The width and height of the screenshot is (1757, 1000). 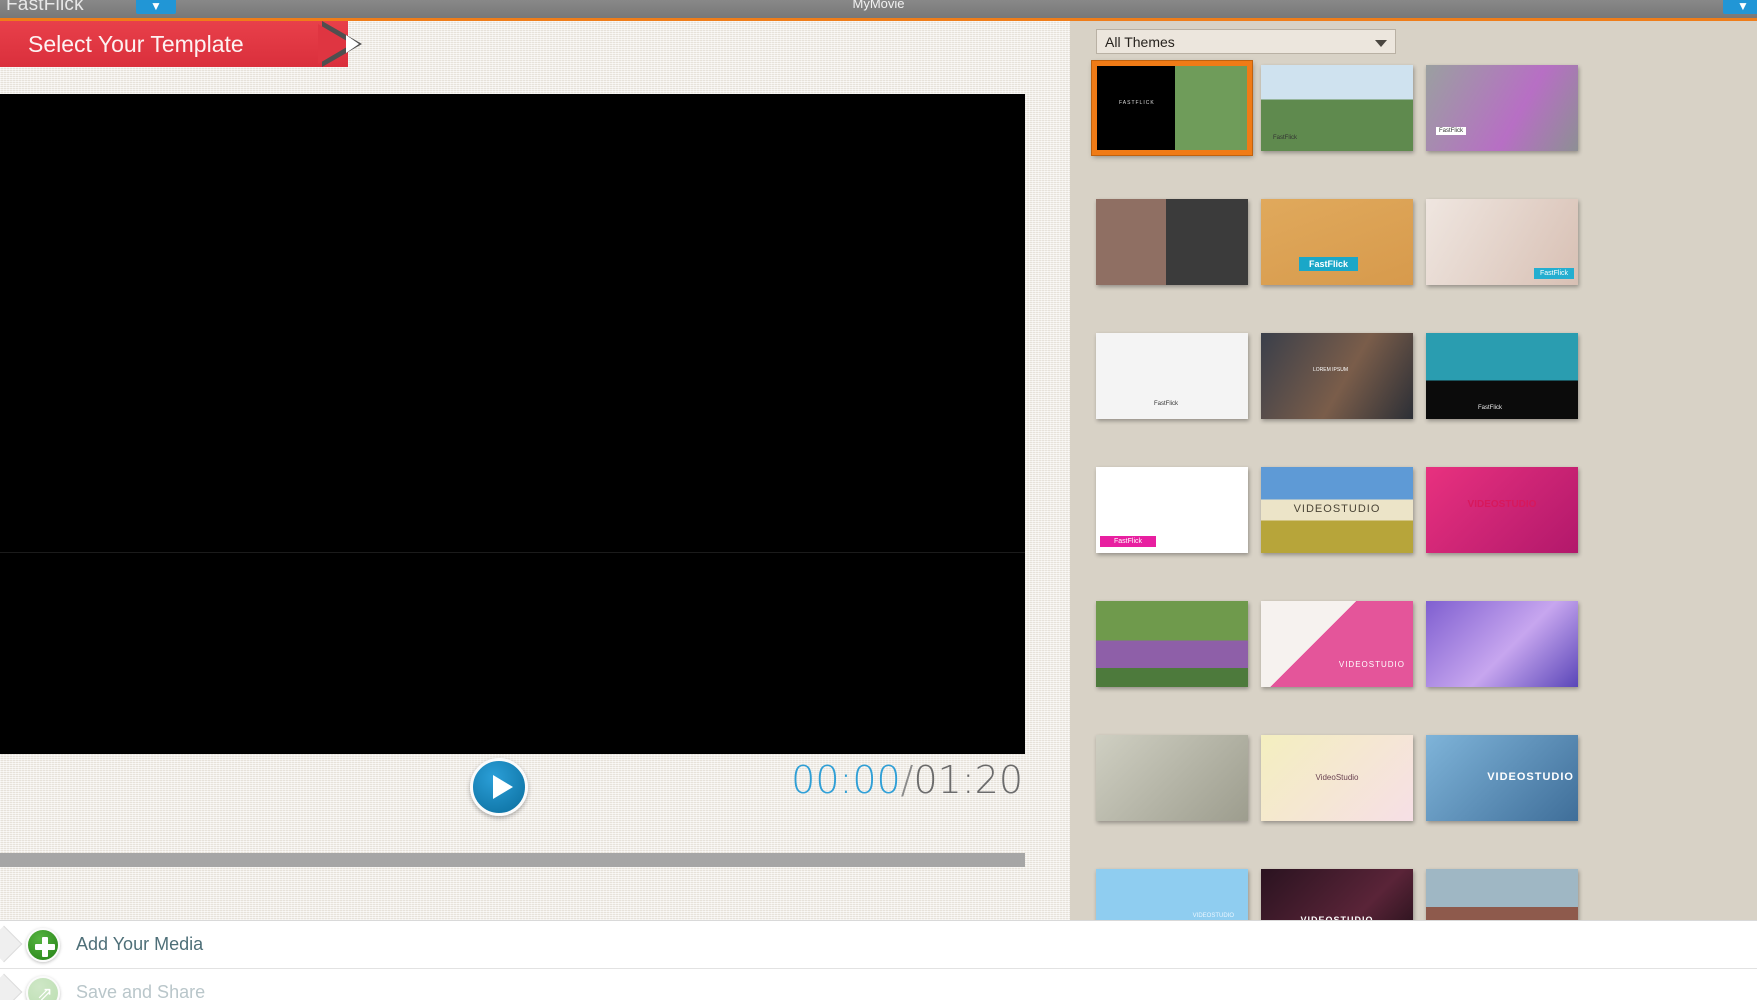 I want to click on step-label: Add Your Media, so click(x=140, y=944).